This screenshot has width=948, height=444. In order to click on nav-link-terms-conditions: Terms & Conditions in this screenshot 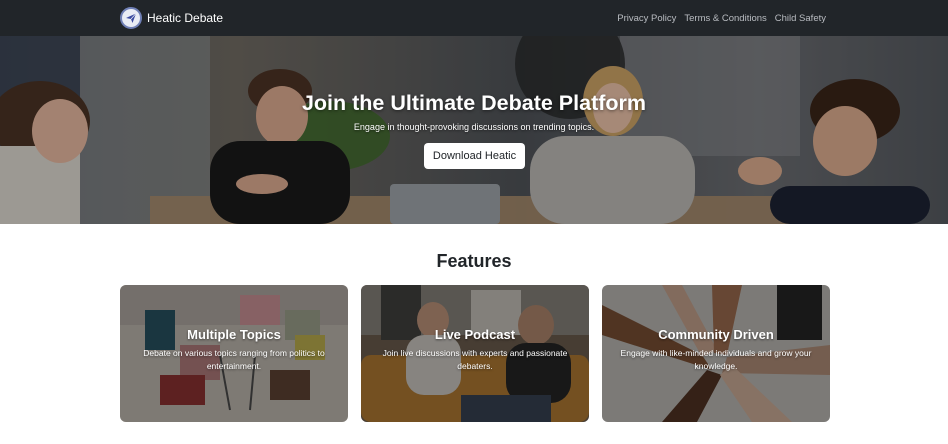, I will do `click(725, 18)`.